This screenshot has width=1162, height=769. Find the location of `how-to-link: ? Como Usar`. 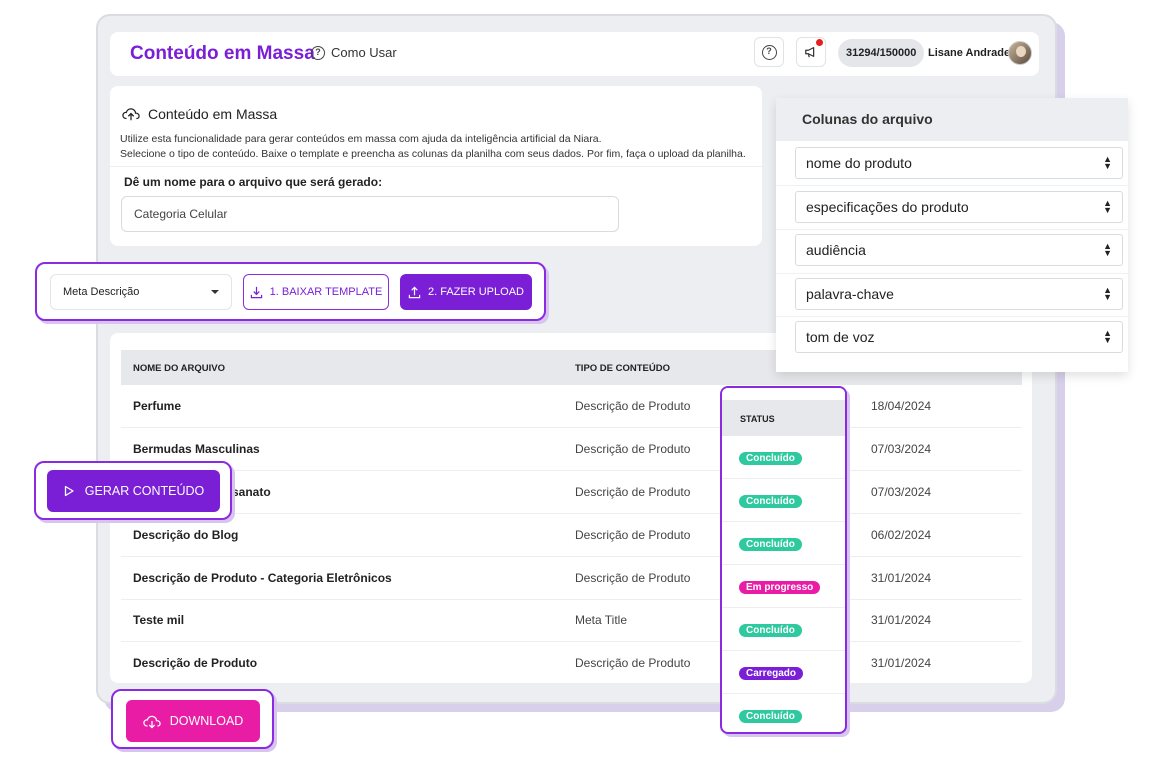

how-to-link: ? Como Usar is located at coordinates (354, 52).